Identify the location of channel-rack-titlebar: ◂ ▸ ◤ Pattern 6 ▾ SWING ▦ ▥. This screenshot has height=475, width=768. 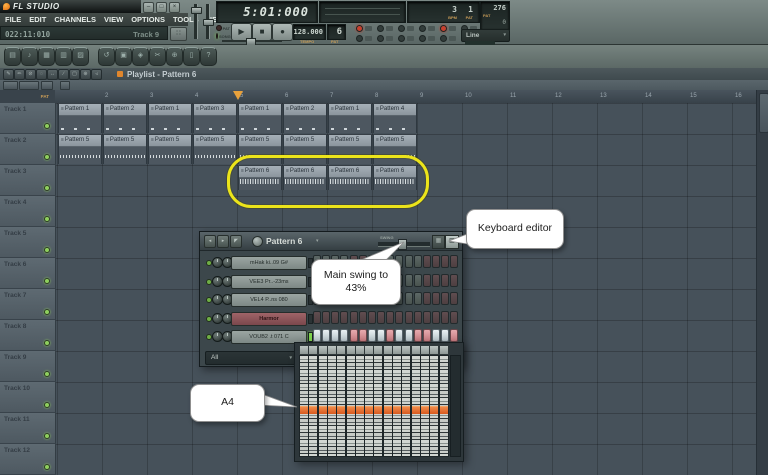
(331, 241).